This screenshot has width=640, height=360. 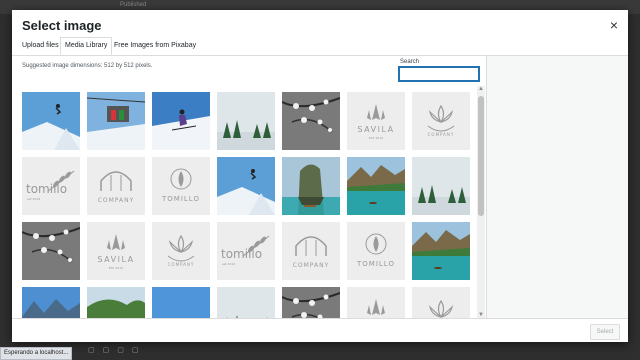 I want to click on search-label: Search, so click(x=410, y=62).